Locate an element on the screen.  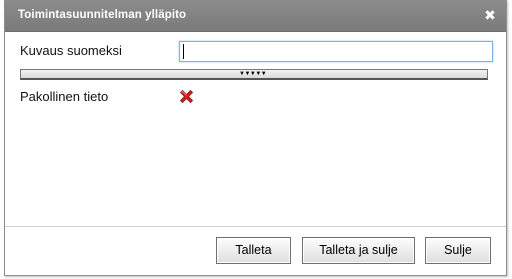
expand-arrows-icon: ▼▼▼▼▼ is located at coordinates (253, 74).